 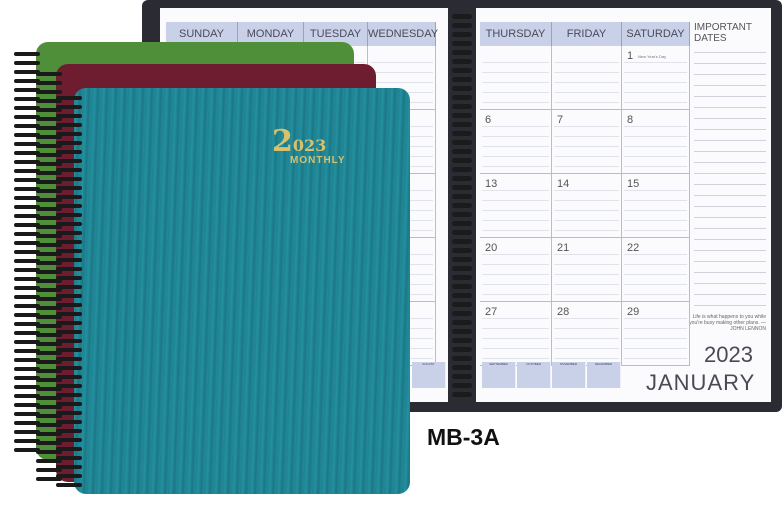 What do you see at coordinates (587, 142) in the screenshot?
I see `calendar-day-cell: 7` at bounding box center [587, 142].